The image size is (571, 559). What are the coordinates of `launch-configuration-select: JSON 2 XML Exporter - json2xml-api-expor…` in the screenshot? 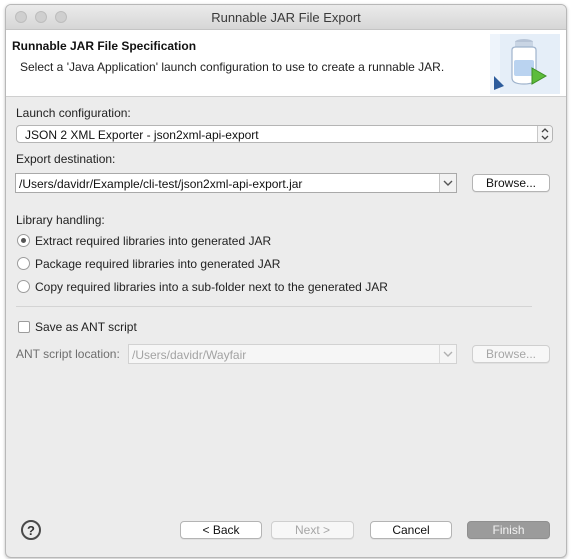 It's located at (284, 134).